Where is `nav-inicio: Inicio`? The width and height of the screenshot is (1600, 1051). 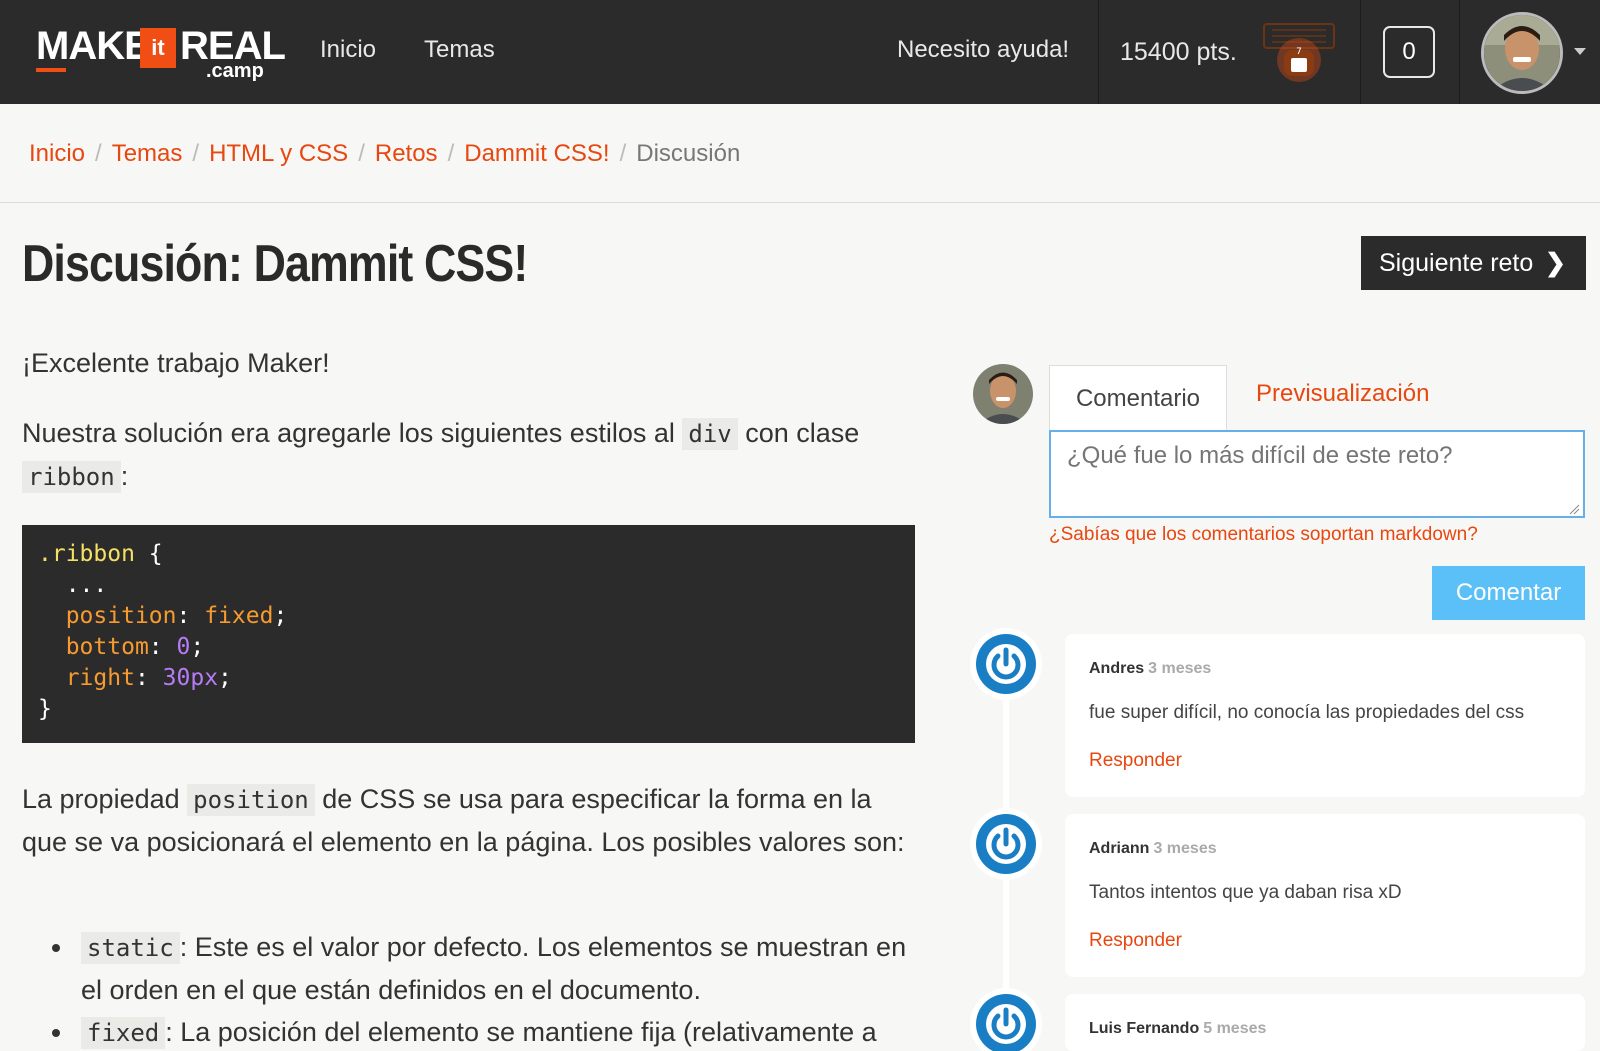 nav-inicio: Inicio is located at coordinates (348, 50).